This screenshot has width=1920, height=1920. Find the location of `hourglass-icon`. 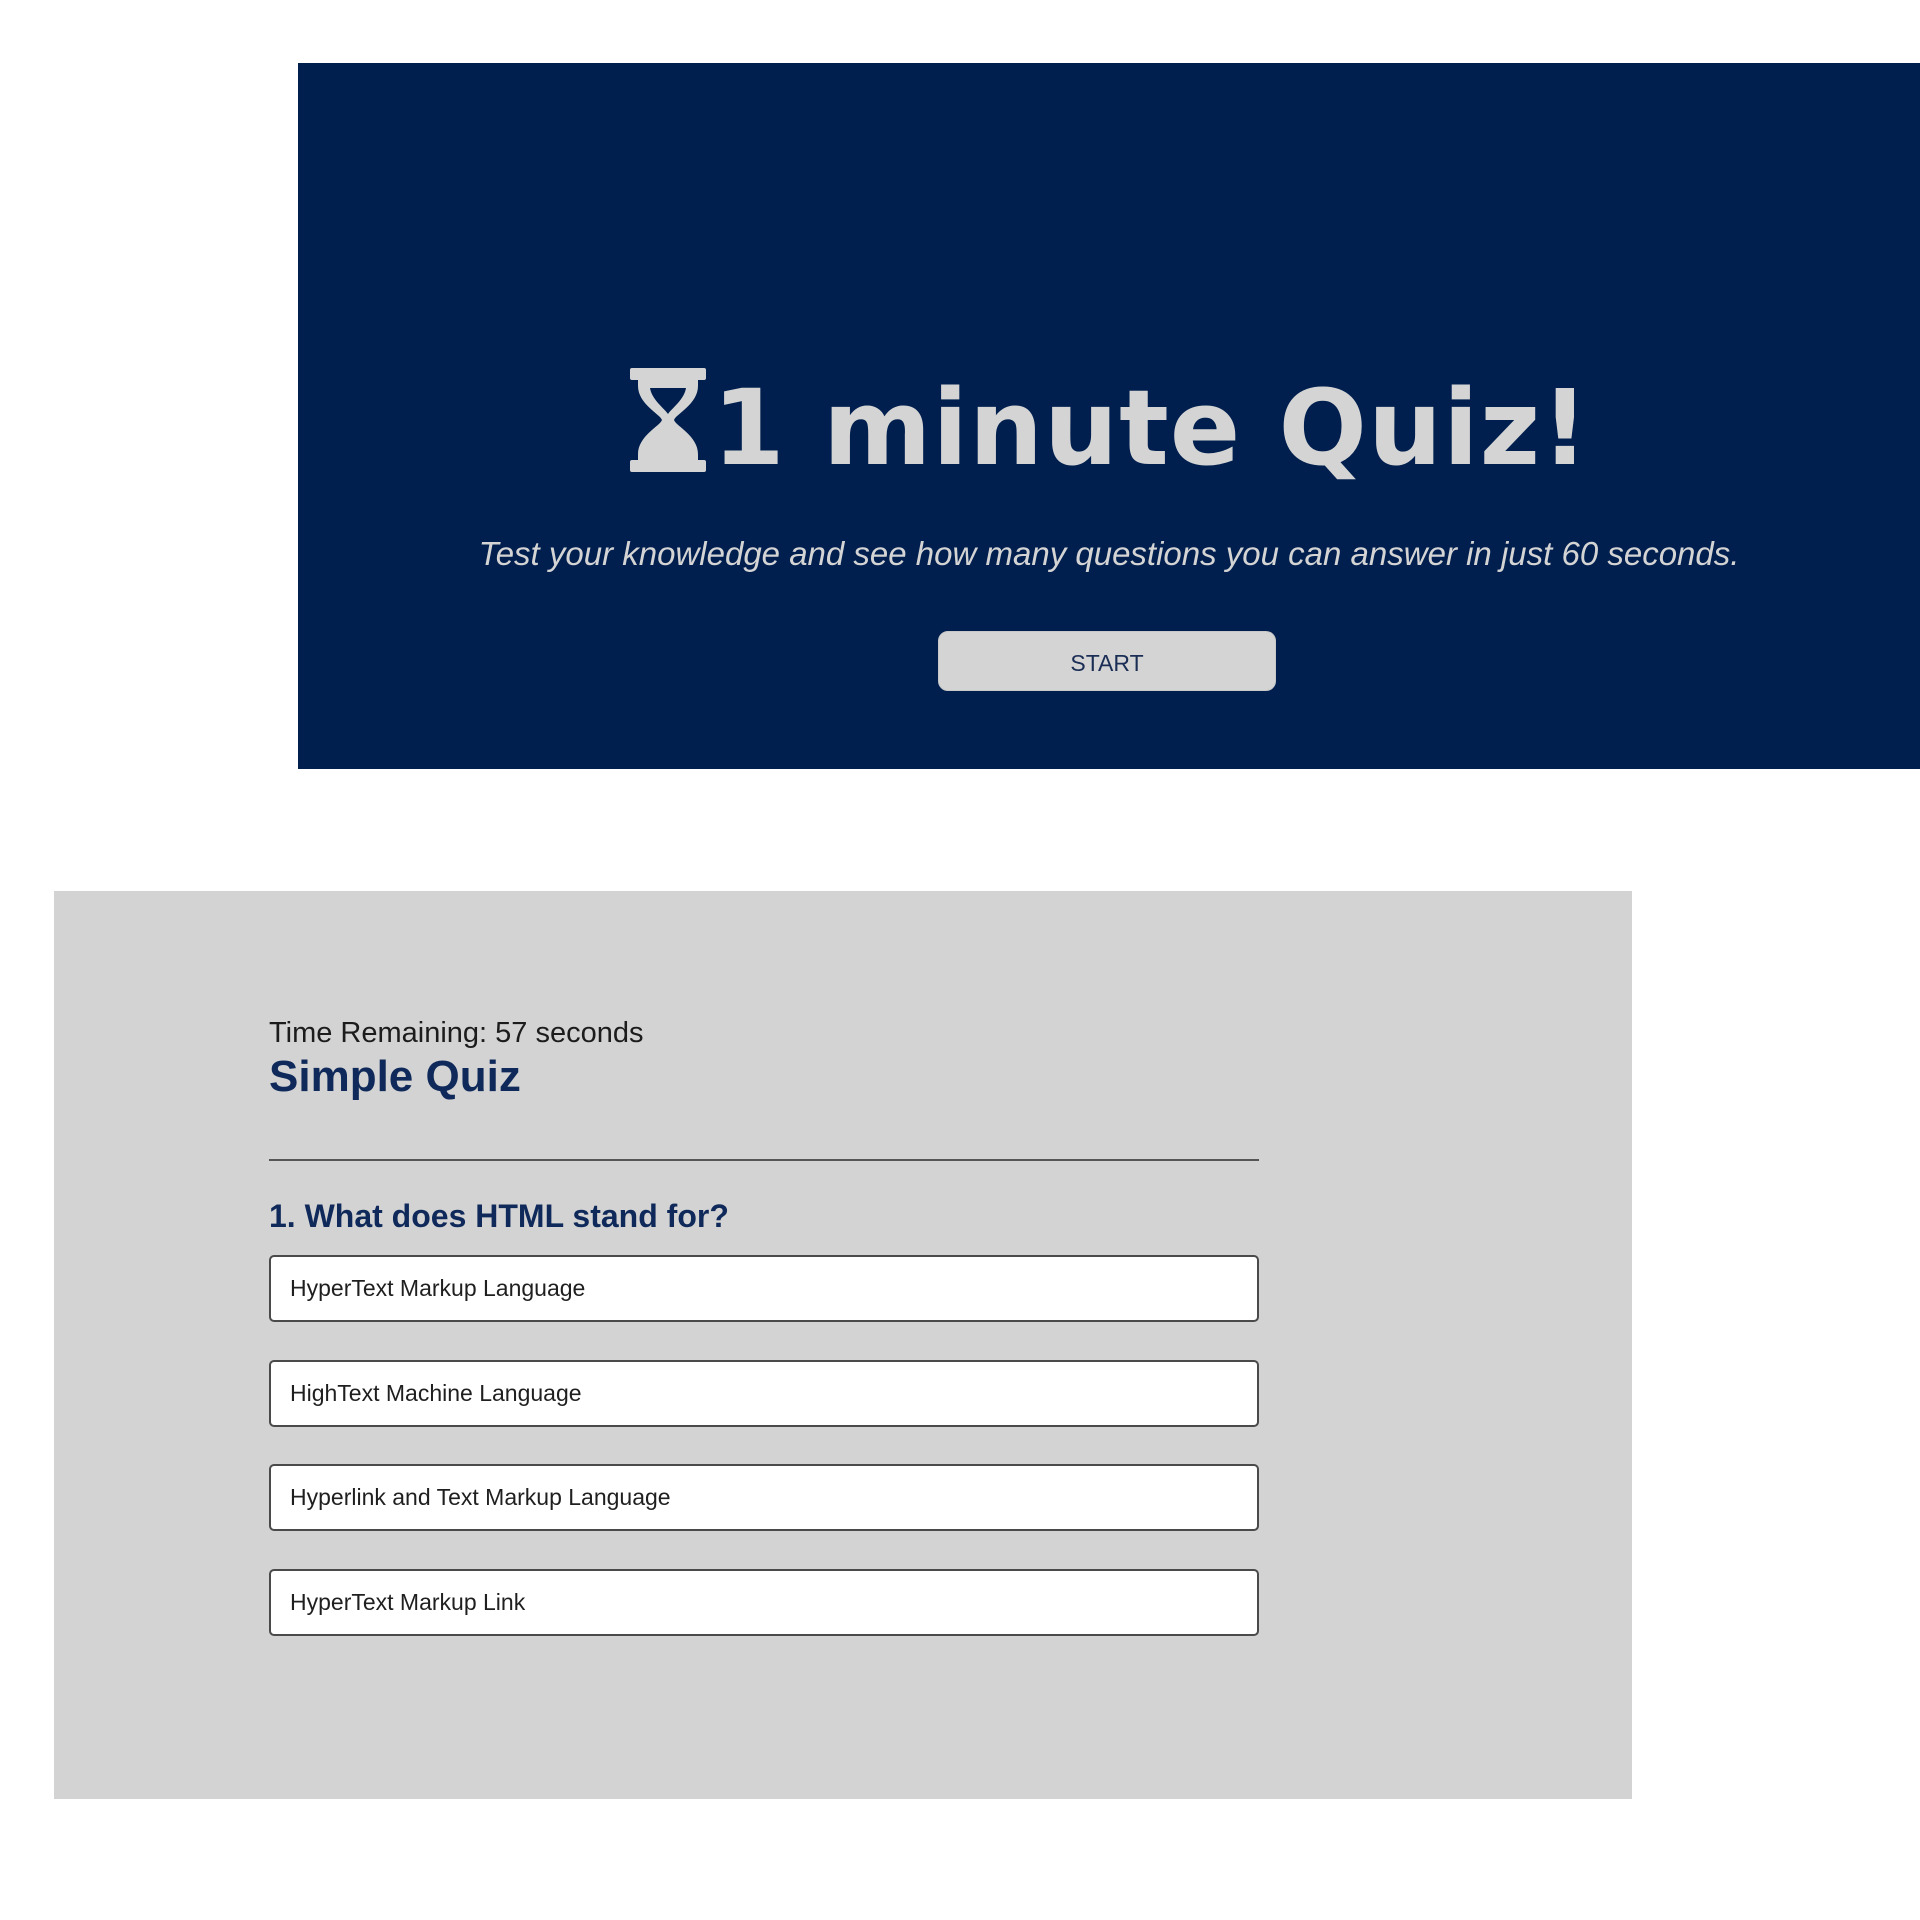

hourglass-icon is located at coordinates (668, 420).